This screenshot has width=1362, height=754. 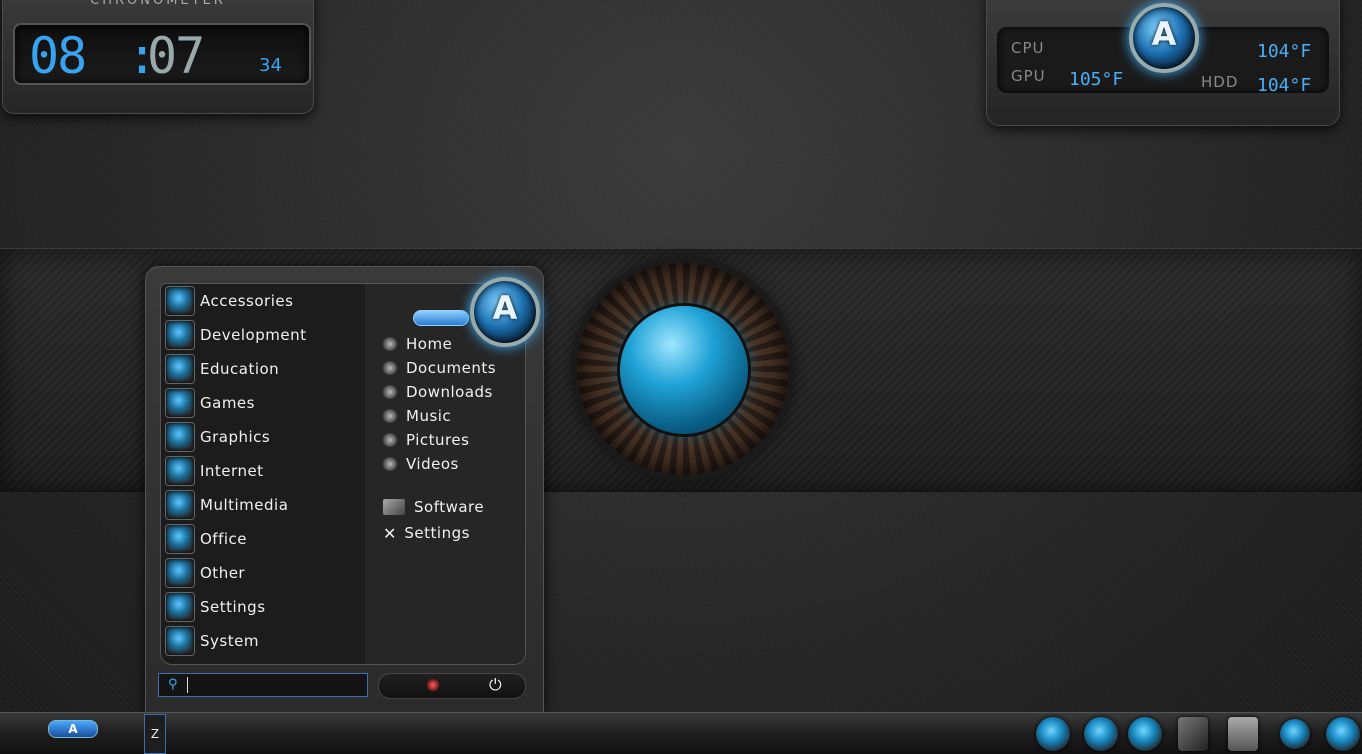 I want to click on chronometer-title: CHRONOMETER, so click(x=158, y=4).